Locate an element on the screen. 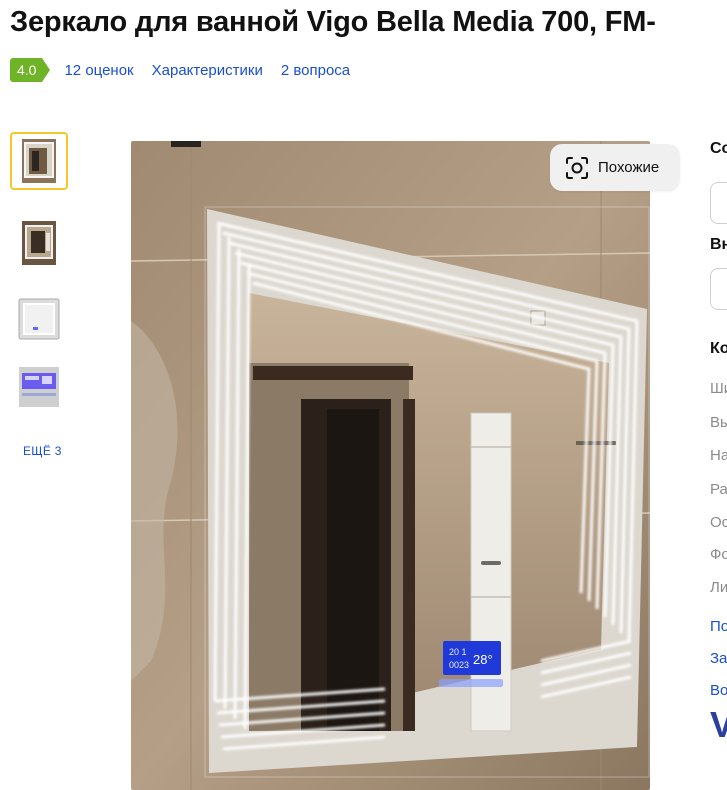 The height and width of the screenshot is (790, 727). right-info-panel: Со Вн Ко Ши Вы На Ра Ос Фо Ли По За Во V is located at coordinates (718, 395).